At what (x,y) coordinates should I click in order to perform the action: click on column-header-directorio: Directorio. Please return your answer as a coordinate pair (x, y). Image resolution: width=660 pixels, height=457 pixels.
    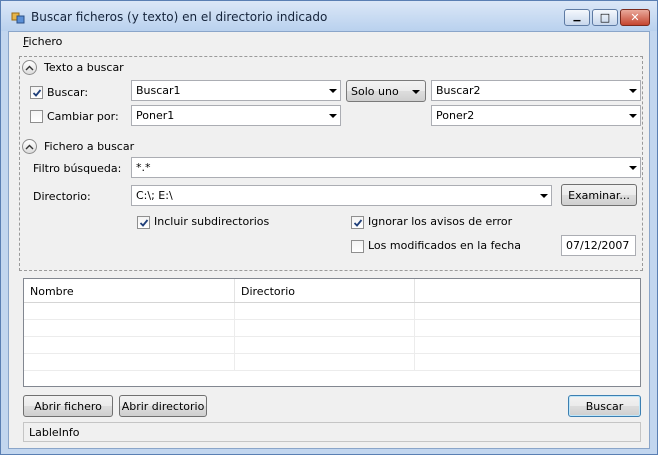
    Looking at the image, I should click on (325, 290).